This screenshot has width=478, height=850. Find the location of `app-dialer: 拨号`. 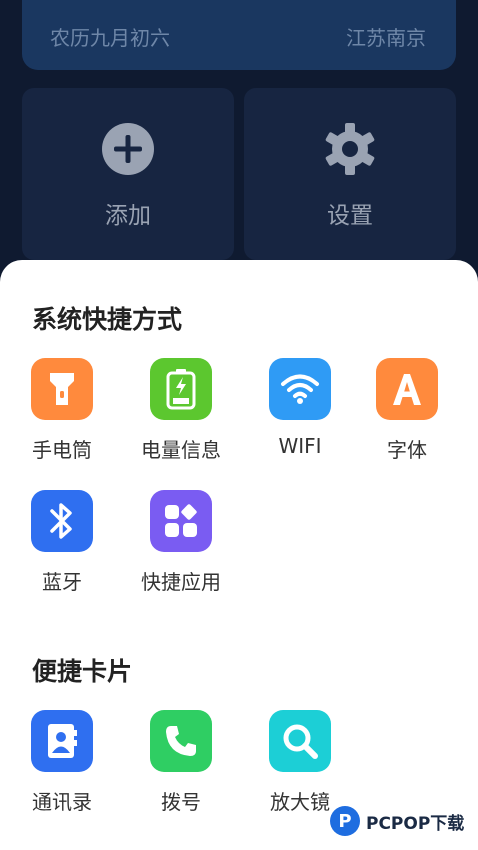

app-dialer: 拨号 is located at coordinates (181, 762).